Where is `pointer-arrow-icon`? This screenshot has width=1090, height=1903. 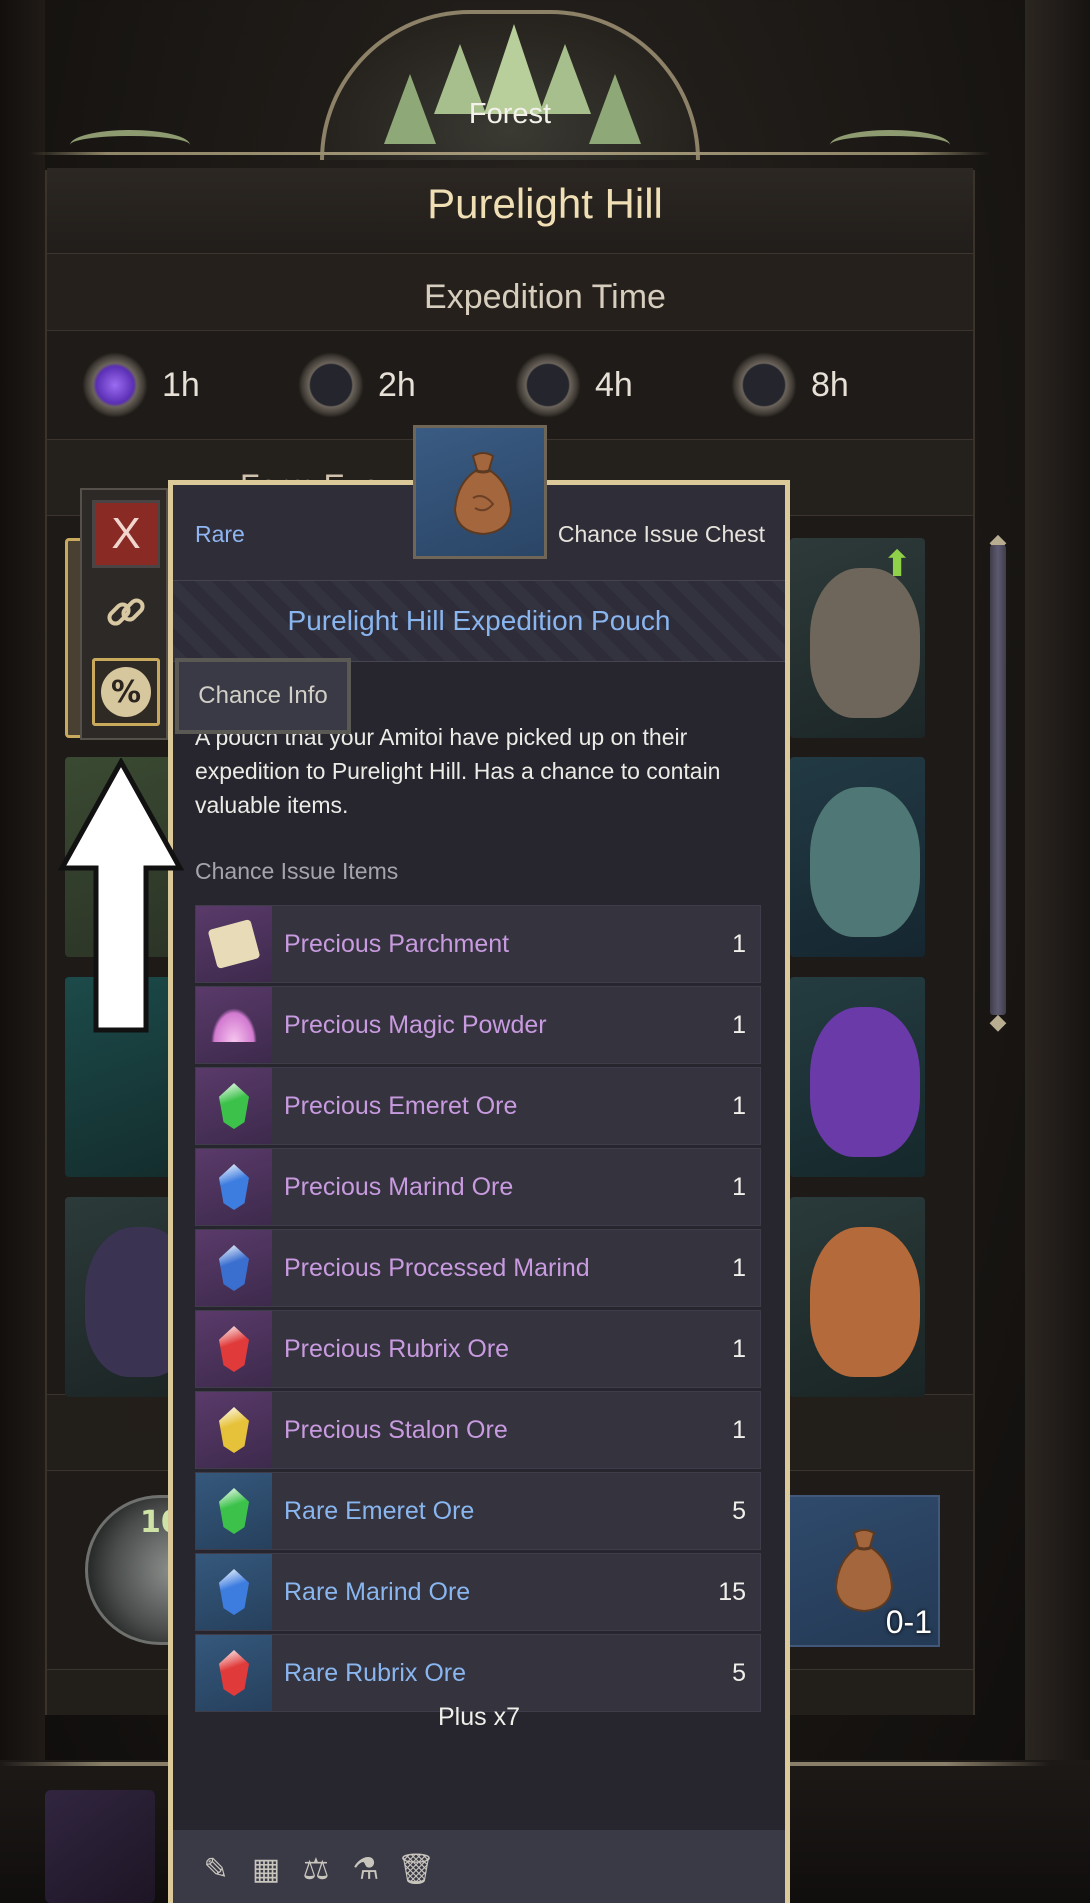 pointer-arrow-icon is located at coordinates (121, 895).